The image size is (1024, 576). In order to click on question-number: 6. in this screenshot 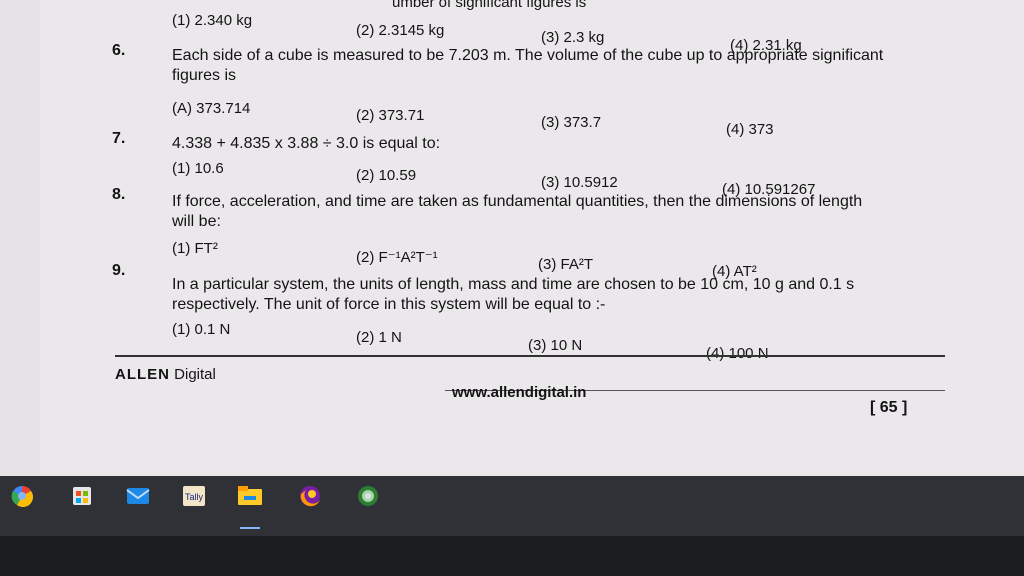, I will do `click(119, 50)`.